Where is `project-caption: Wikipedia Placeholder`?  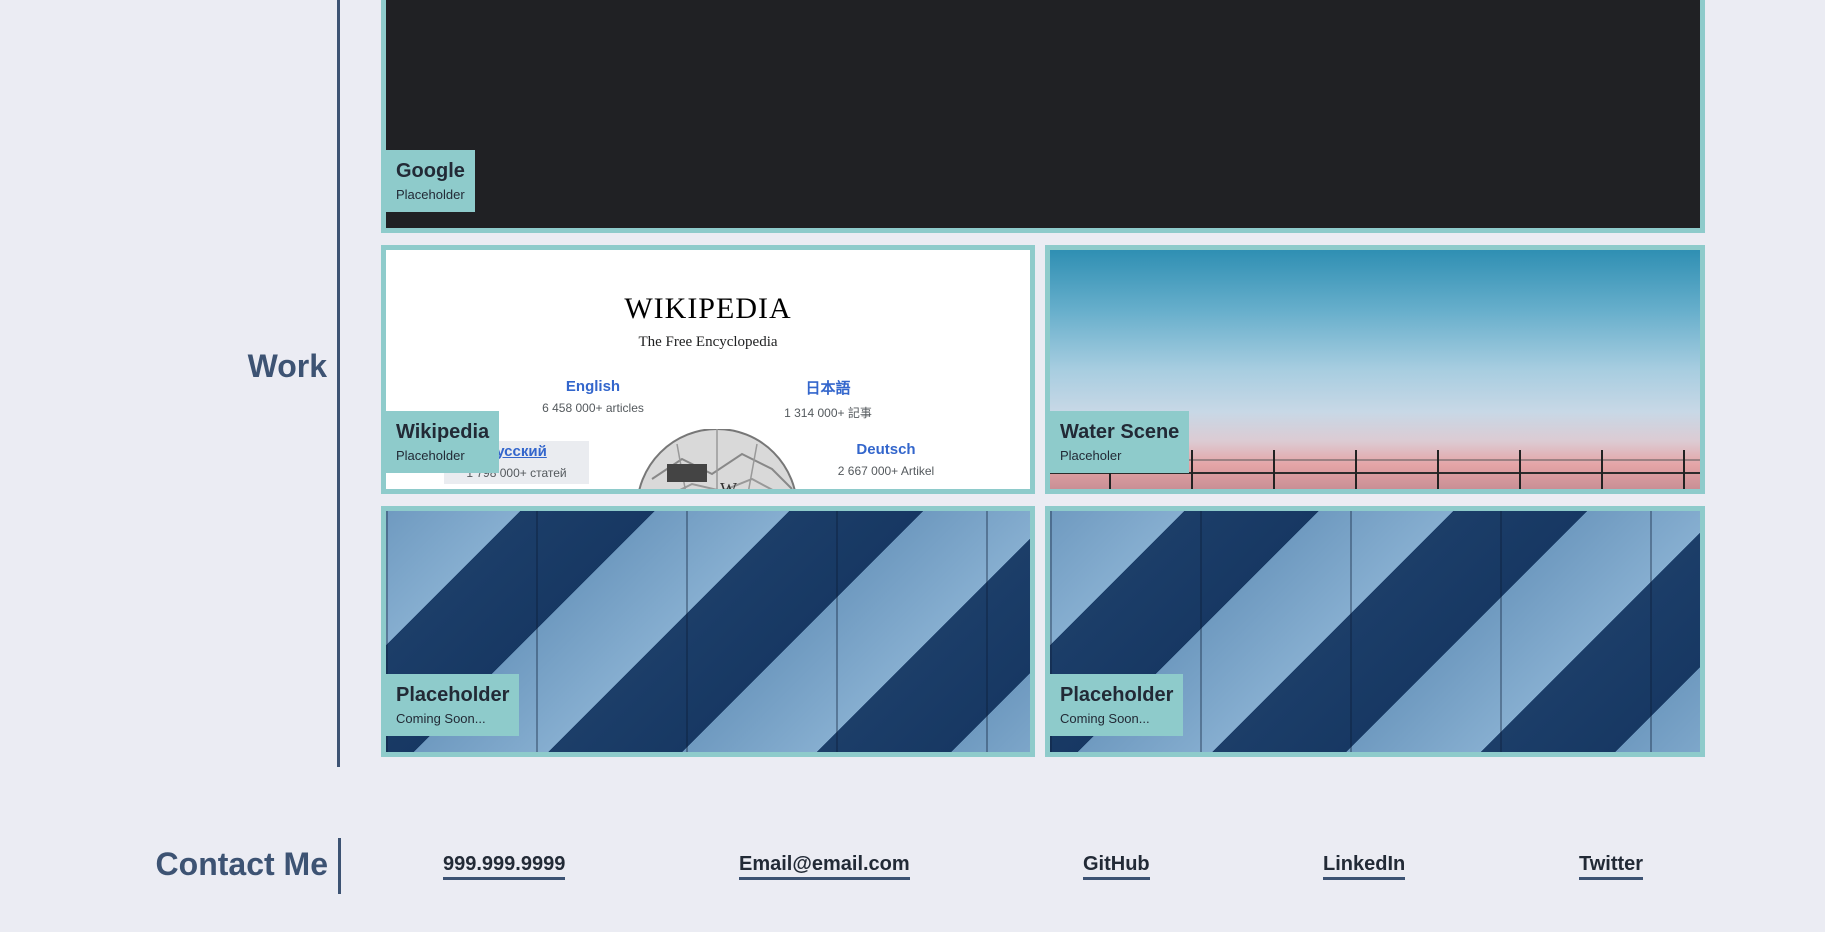
project-caption: Wikipedia Placeholder is located at coordinates (443, 442).